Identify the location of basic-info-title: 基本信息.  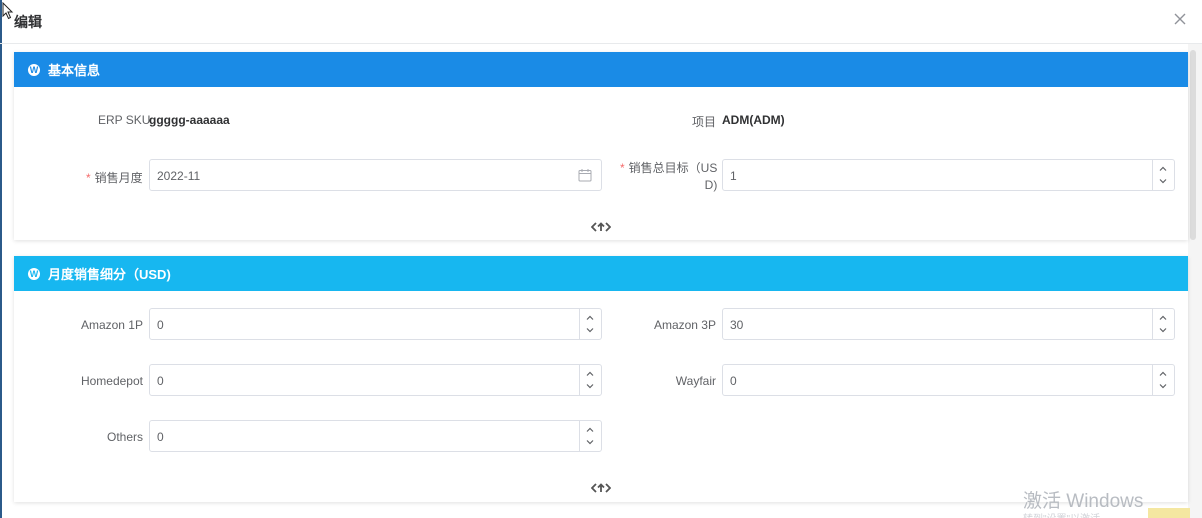
(74, 70).